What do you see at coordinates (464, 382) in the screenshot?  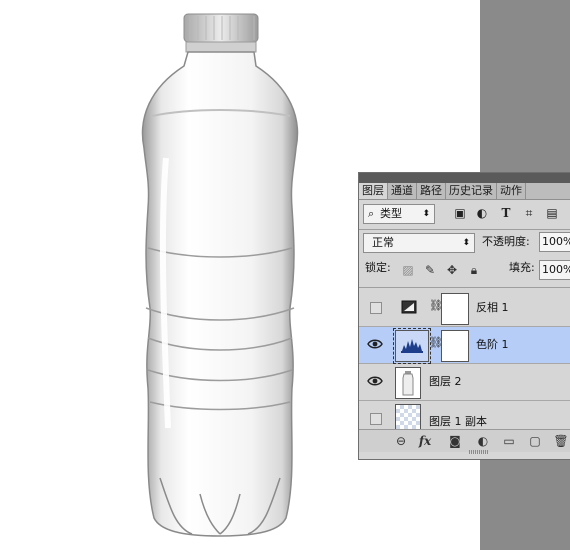 I see `layer-row: 图层 2` at bounding box center [464, 382].